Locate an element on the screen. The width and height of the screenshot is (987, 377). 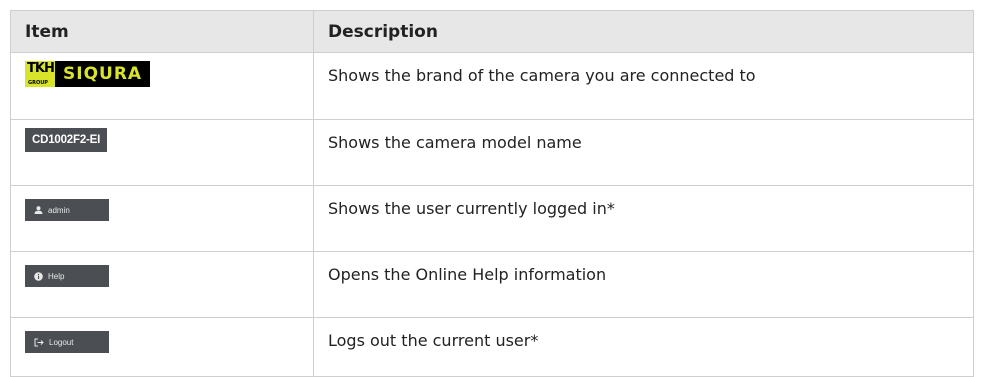
camera-model-label: CD1002F2-EI is located at coordinates (66, 140).